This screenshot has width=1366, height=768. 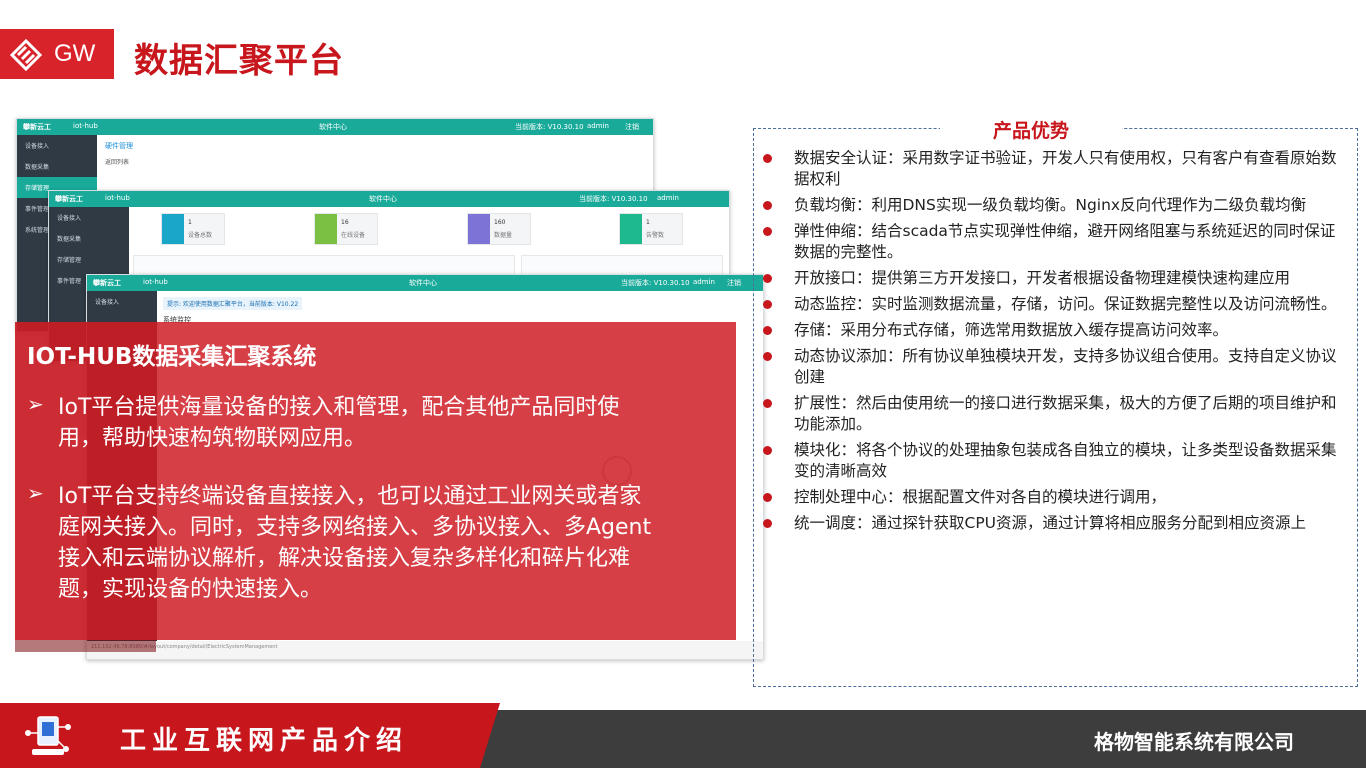 What do you see at coordinates (200, 235) in the screenshot?
I see `stat-card-label: 设备总数` at bounding box center [200, 235].